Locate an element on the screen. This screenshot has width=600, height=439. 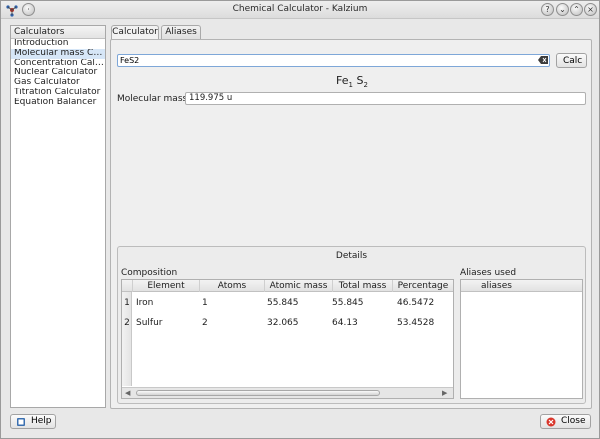
column-percentage: Percentage is located at coordinates (422, 286).